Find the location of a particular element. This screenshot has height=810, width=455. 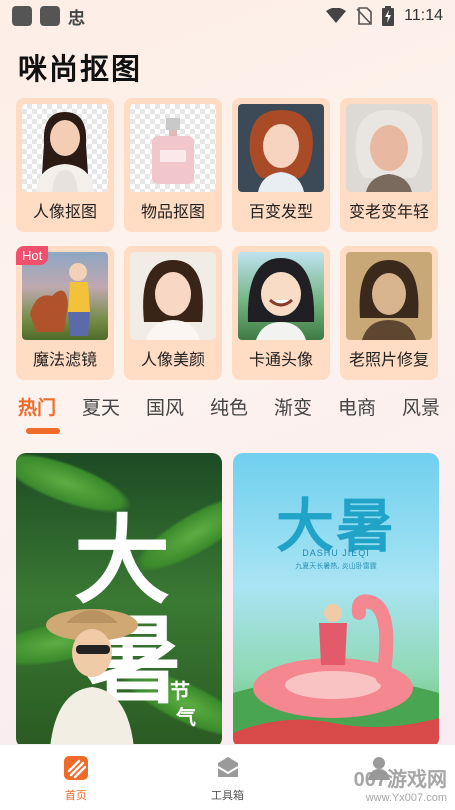

wifi-icon is located at coordinates (336, 15).